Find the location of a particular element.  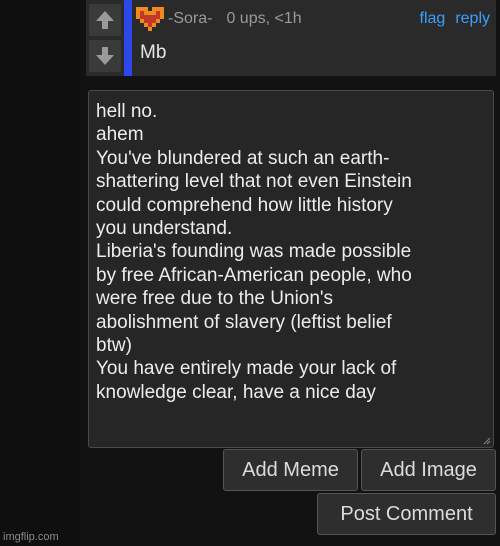

comment-meta: 0 ups, <1h is located at coordinates (264, 18).